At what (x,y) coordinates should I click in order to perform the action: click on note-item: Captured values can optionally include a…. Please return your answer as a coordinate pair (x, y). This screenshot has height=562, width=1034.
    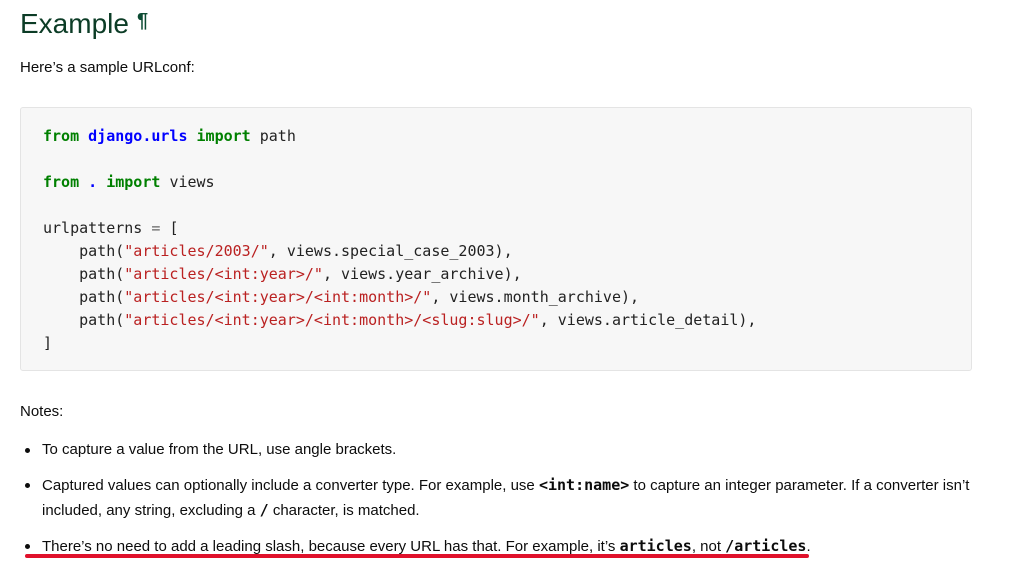
    Looking at the image, I should click on (500, 498).